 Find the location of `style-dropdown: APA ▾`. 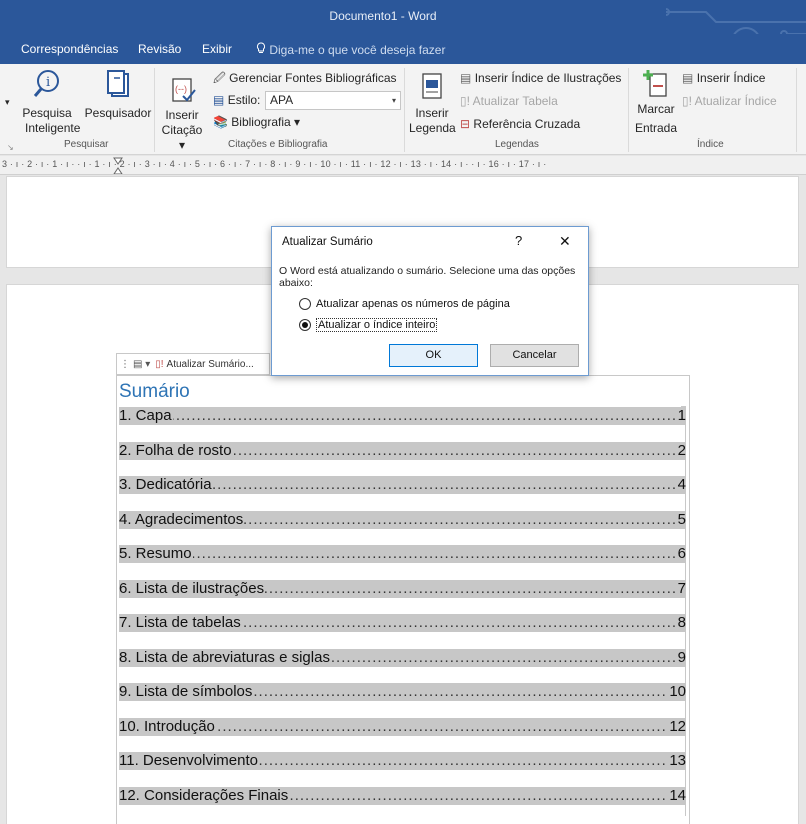

style-dropdown: APA ▾ is located at coordinates (333, 100).